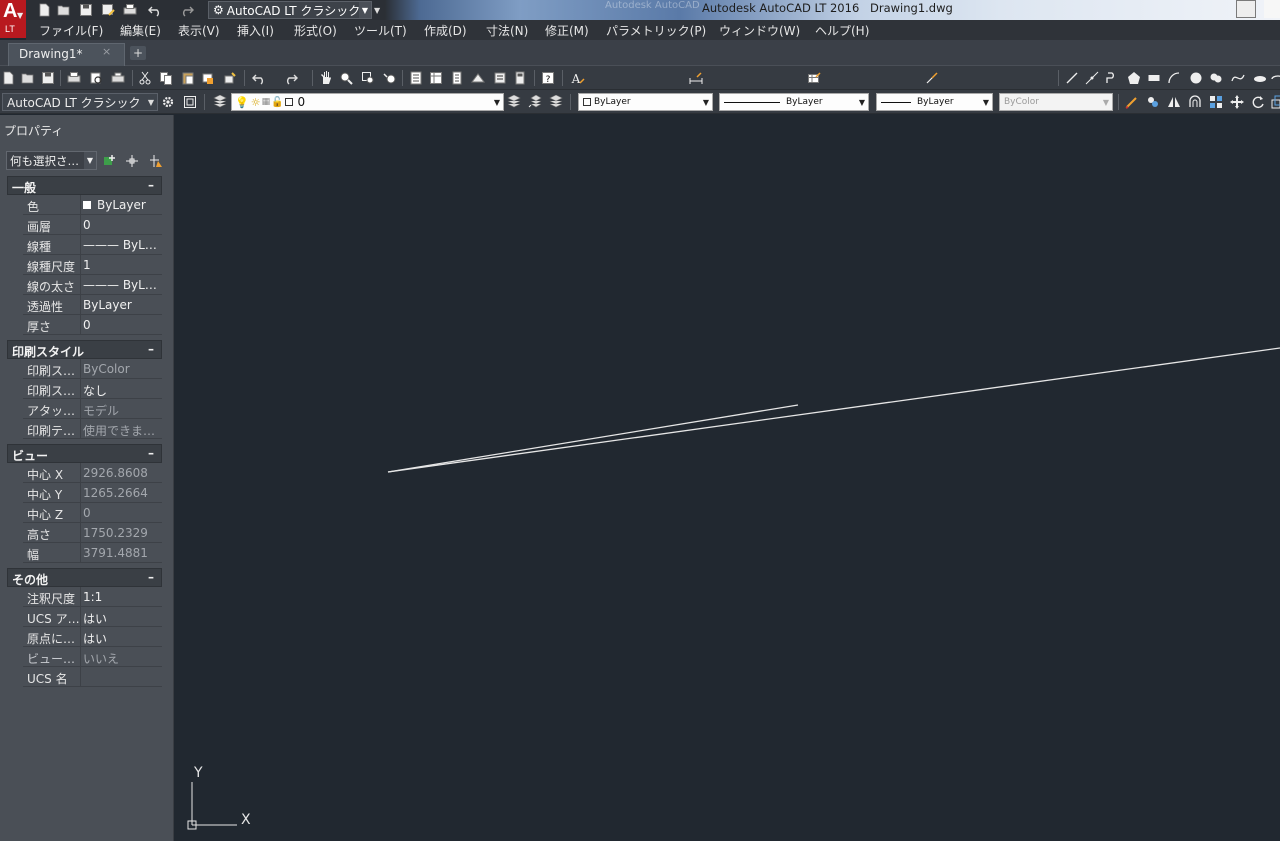 Image resolution: width=1280 pixels, height=841 pixels. Describe the element at coordinates (92, 473) in the screenshot. I see `property-row-center-x: 中心 X 2926.8608` at that location.